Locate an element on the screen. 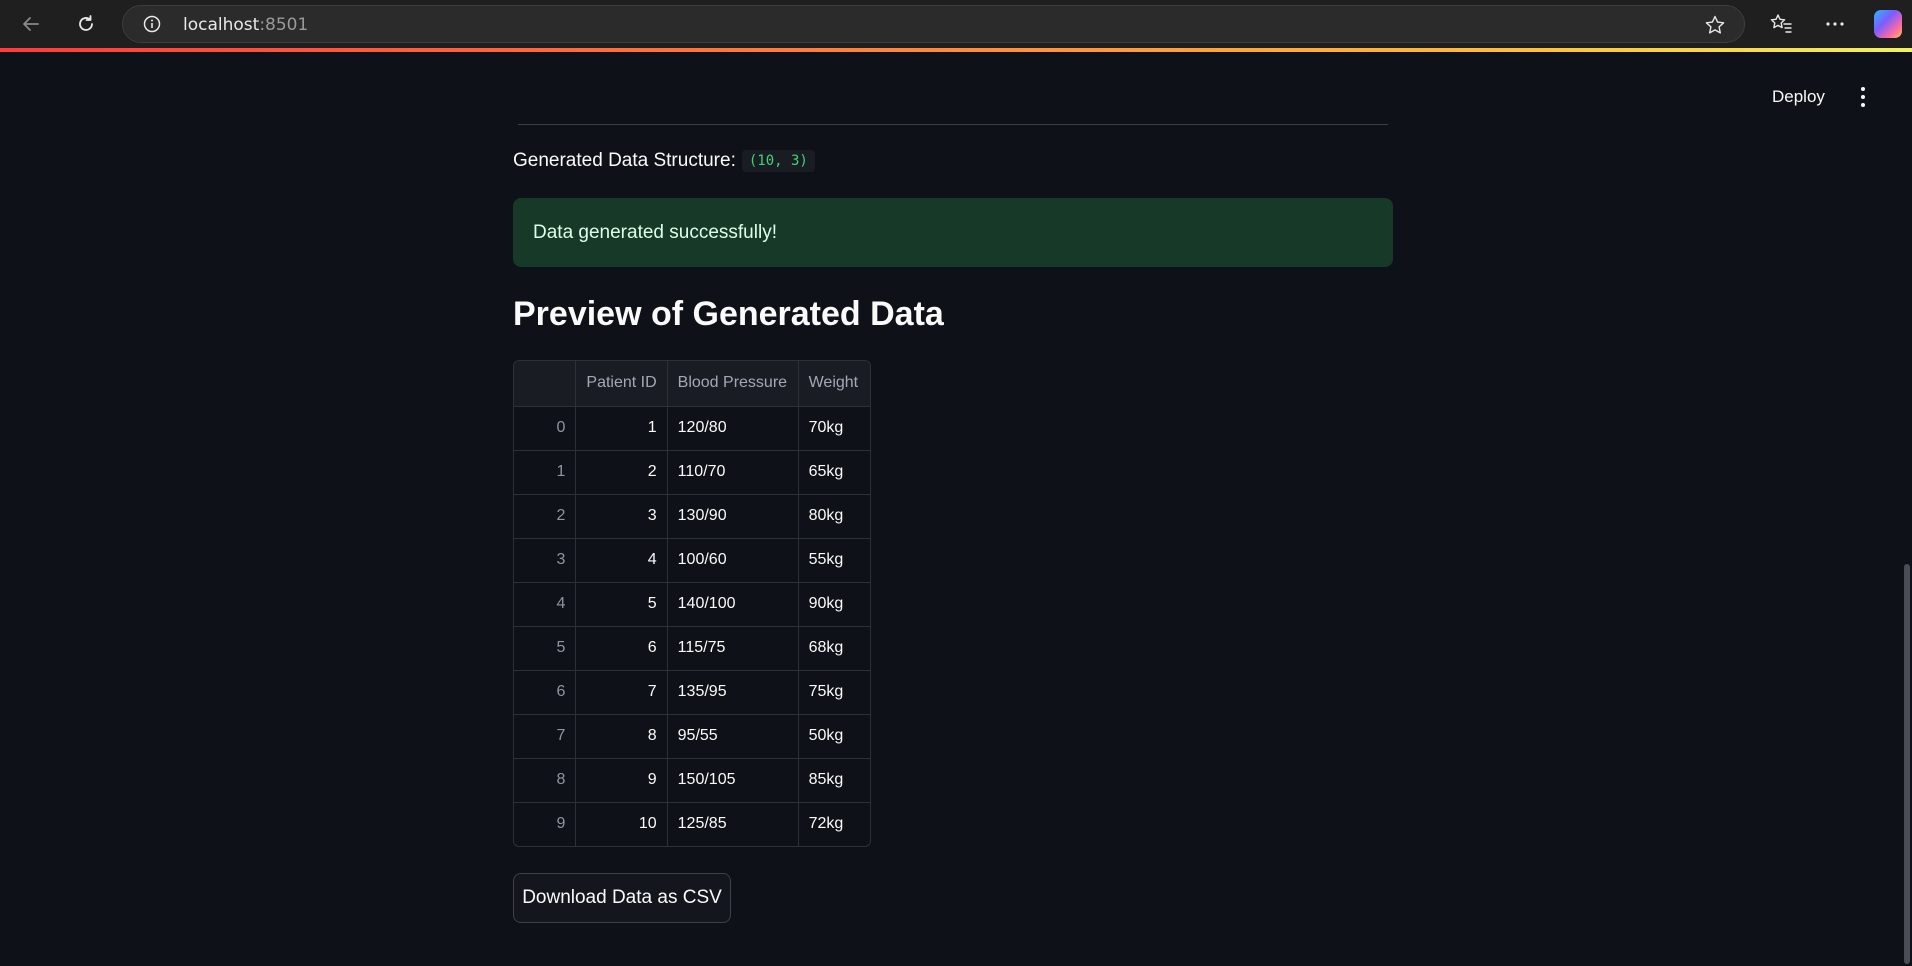 Image resolution: width=1912 pixels, height=966 pixels. cell-blood-pressure: 135/95 is located at coordinates (733, 692).